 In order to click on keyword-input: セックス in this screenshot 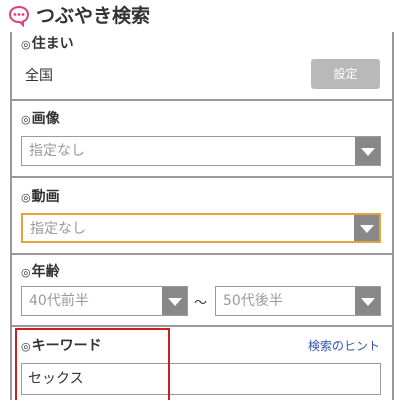, I will do `click(201, 379)`.